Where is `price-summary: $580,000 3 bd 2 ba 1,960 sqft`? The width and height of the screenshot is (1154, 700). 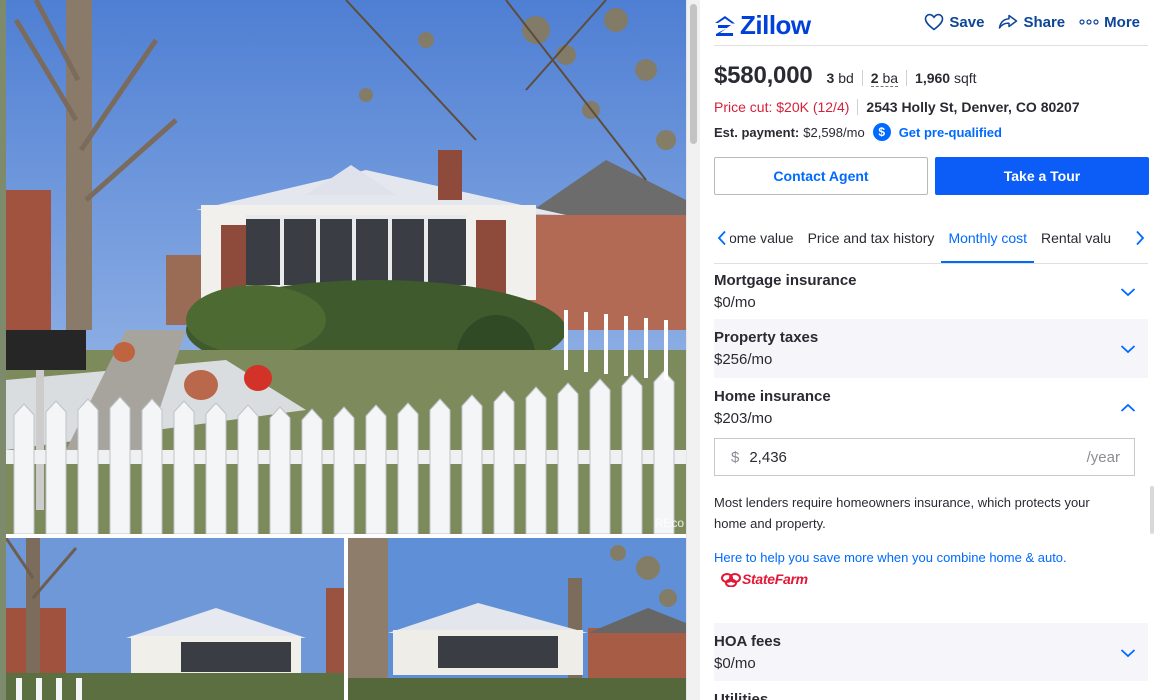
price-summary: $580,000 3 bd 2 ba 1,960 sqft is located at coordinates (849, 76).